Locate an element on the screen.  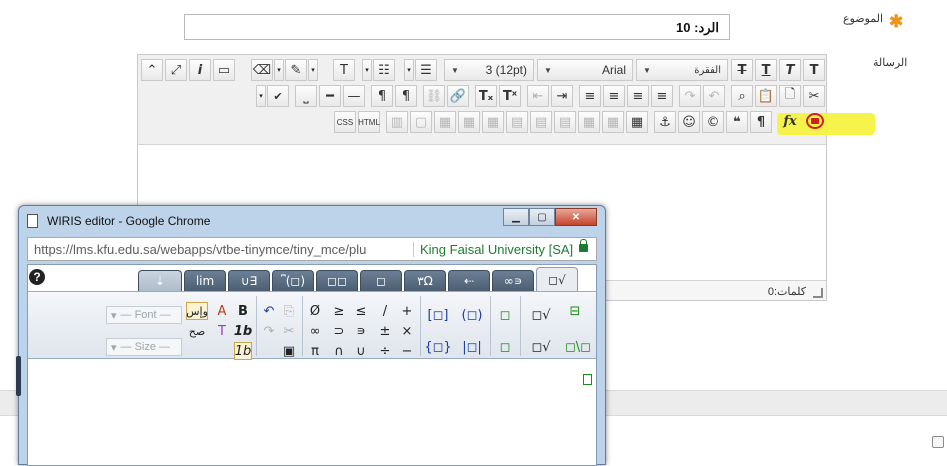
undo-icon: ↶ is located at coordinates (714, 96).